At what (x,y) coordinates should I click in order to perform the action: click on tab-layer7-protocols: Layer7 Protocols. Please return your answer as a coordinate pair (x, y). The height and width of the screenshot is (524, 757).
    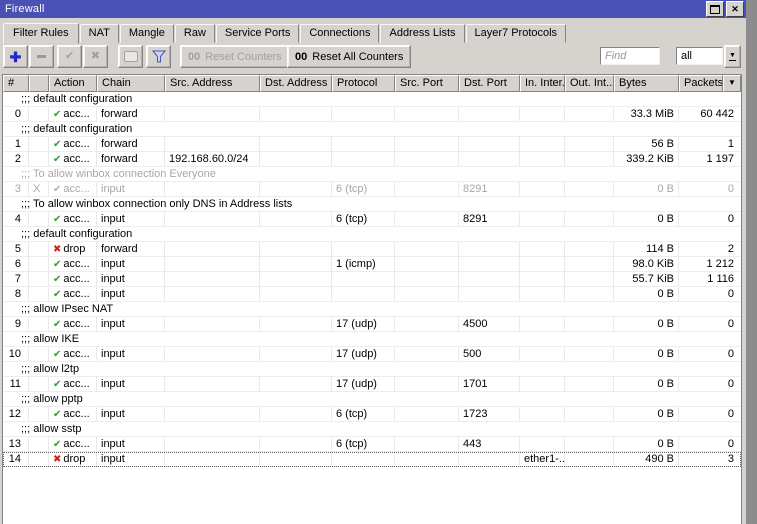
    Looking at the image, I should click on (516, 33).